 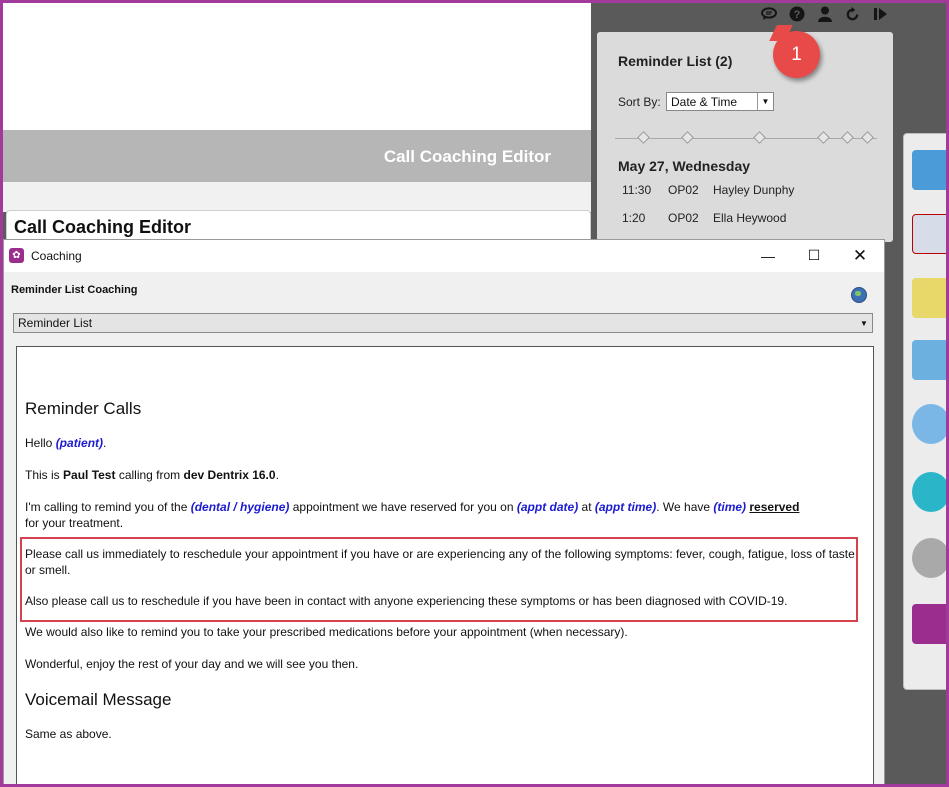 I want to click on dialog-title: Coaching, so click(x=56, y=256).